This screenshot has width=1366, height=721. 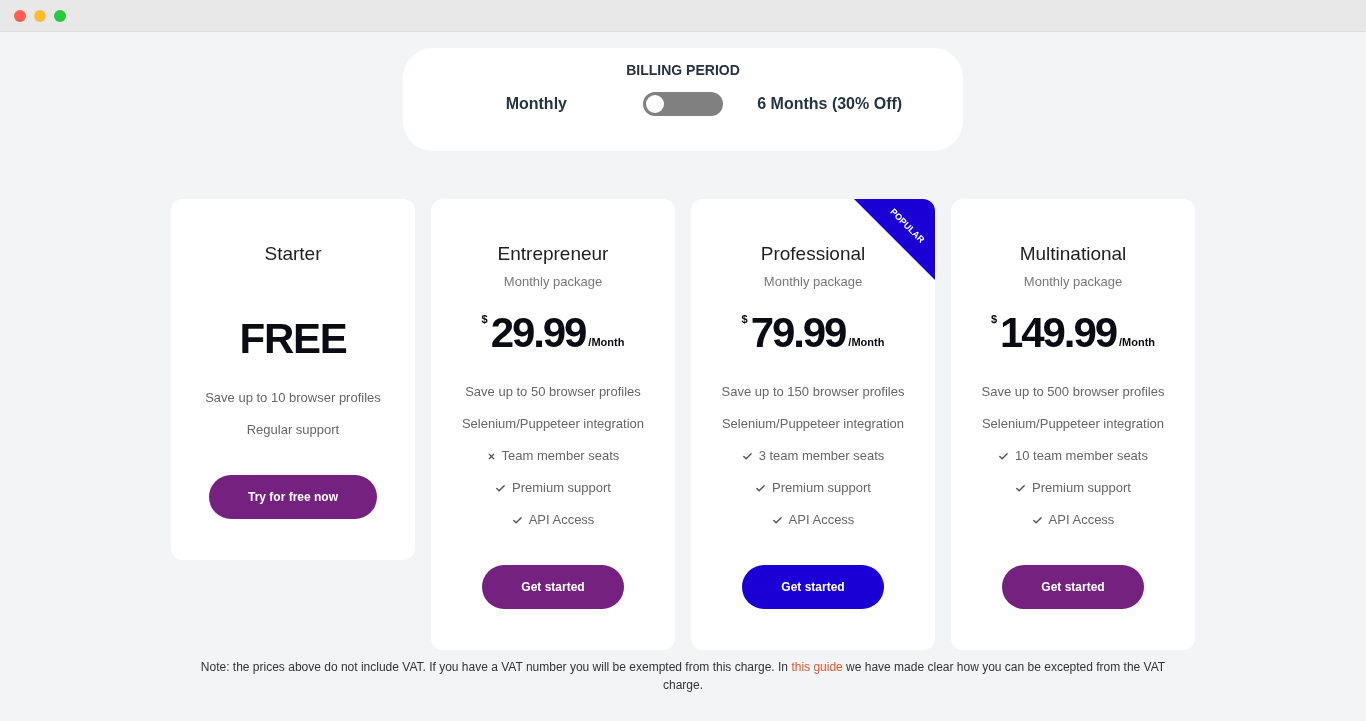 What do you see at coordinates (536, 104) in the screenshot?
I see `billing-option: Monthly` at bounding box center [536, 104].